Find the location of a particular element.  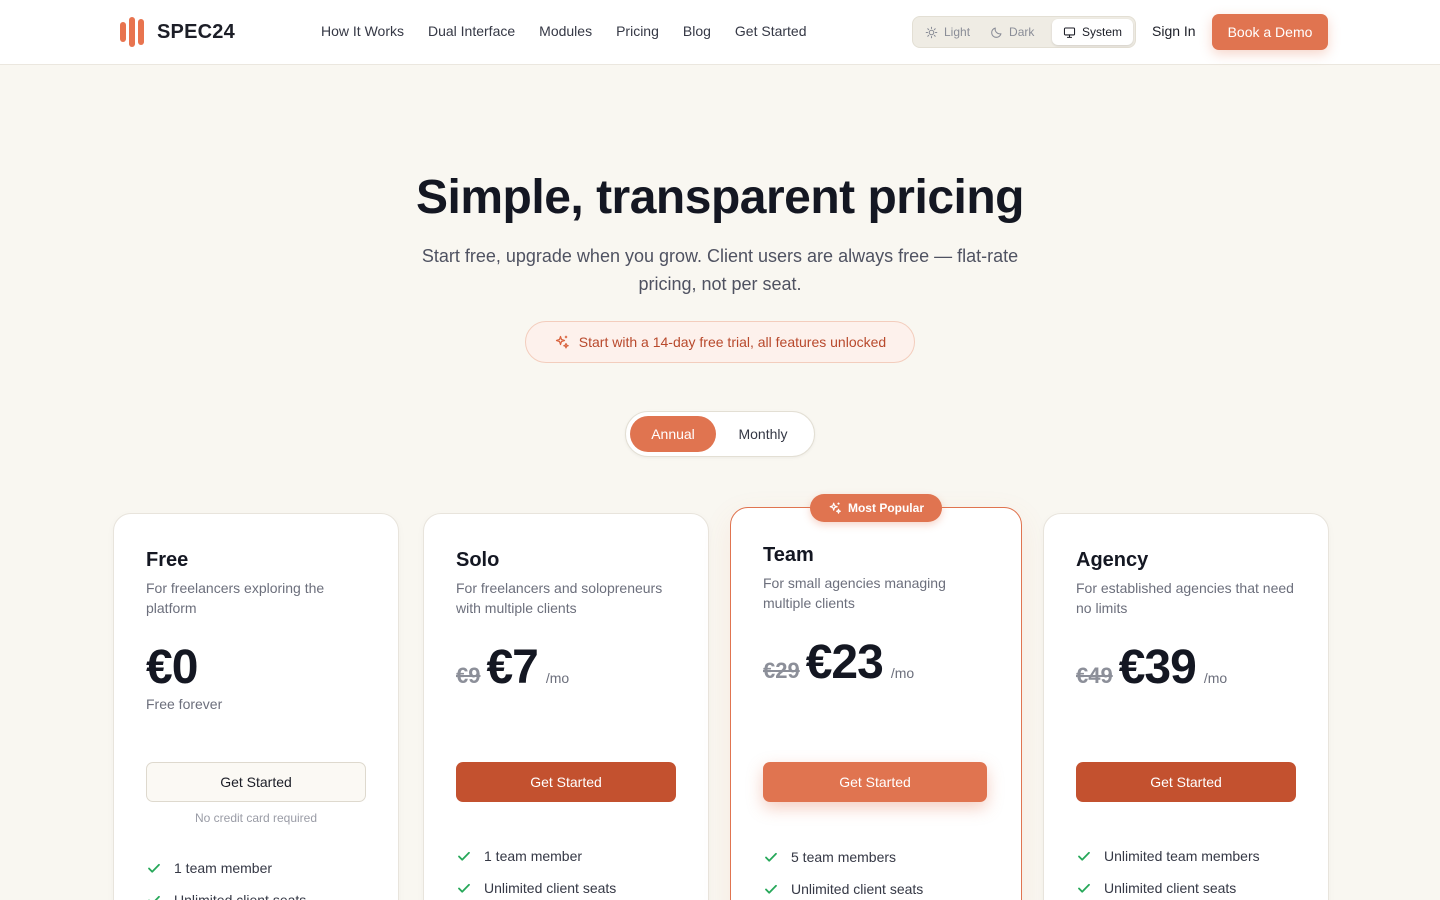

get-started-button-agency: Get Started is located at coordinates (1186, 782).